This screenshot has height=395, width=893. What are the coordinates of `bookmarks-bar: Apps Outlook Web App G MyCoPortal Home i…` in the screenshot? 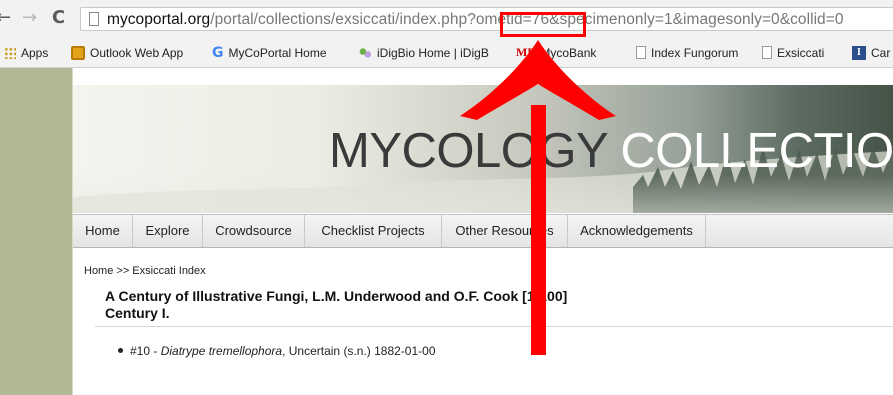 It's located at (446, 53).